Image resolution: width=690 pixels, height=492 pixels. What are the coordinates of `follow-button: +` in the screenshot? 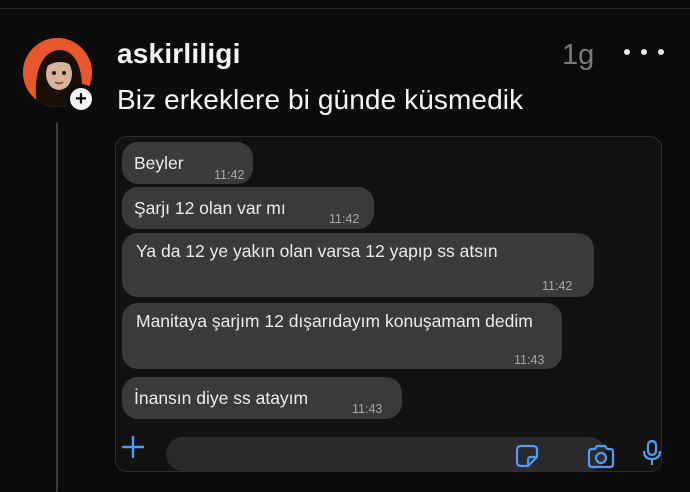 It's located at (81, 99).